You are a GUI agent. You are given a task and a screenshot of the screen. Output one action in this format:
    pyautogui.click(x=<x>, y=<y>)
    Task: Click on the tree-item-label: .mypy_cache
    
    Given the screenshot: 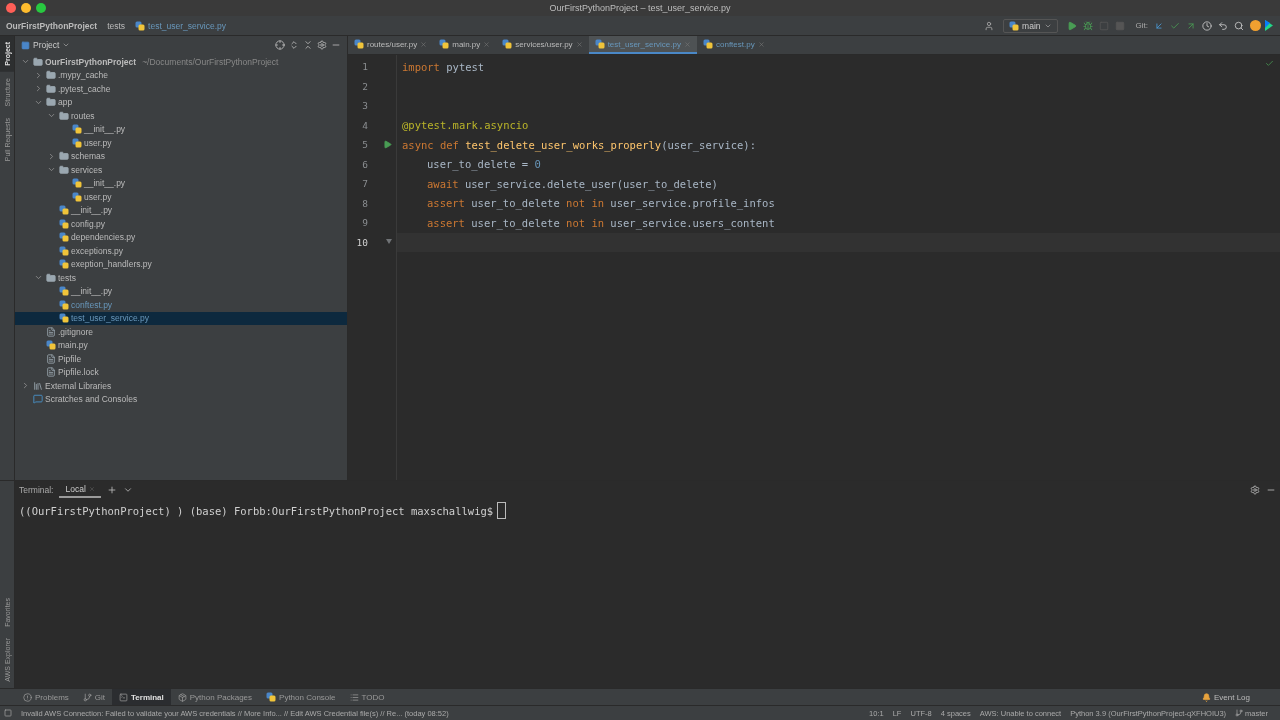 What is the action you would take?
    pyautogui.click(x=83, y=75)
    